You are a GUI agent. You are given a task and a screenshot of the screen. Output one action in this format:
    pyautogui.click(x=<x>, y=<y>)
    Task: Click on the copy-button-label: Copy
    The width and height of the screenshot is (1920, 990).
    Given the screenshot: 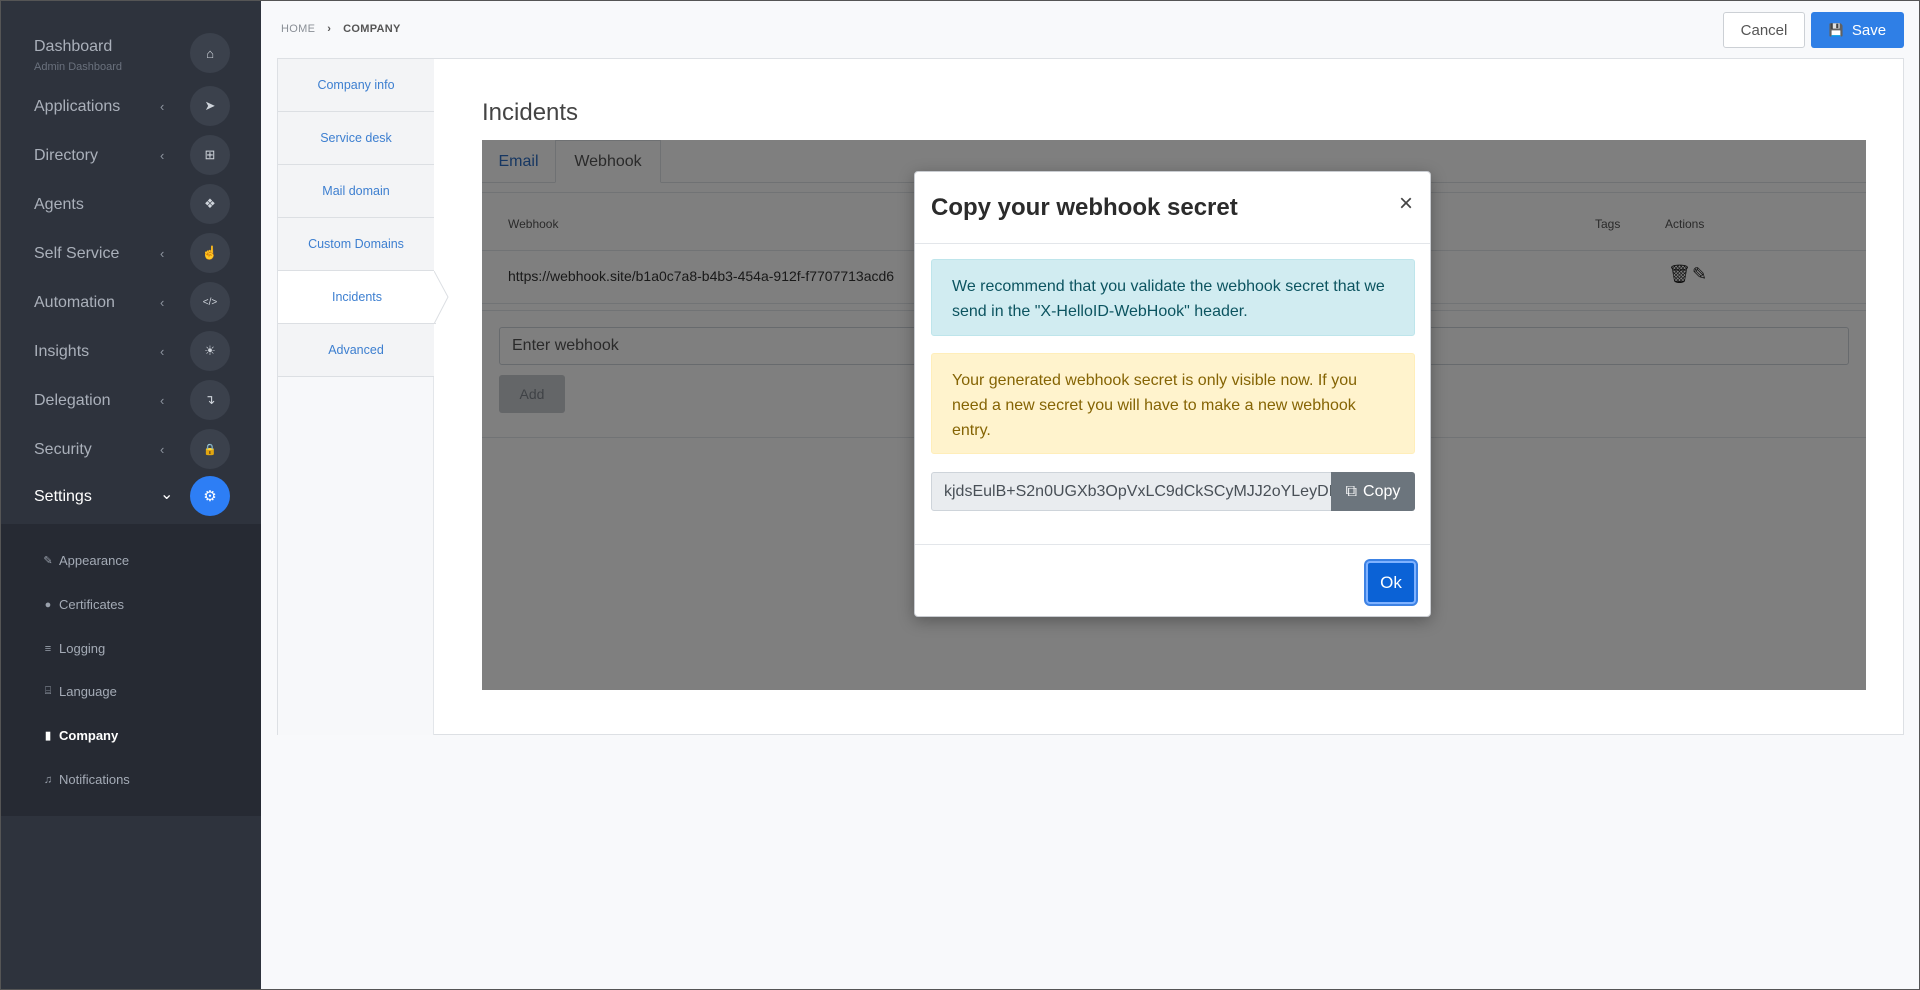 What is the action you would take?
    pyautogui.click(x=1382, y=491)
    